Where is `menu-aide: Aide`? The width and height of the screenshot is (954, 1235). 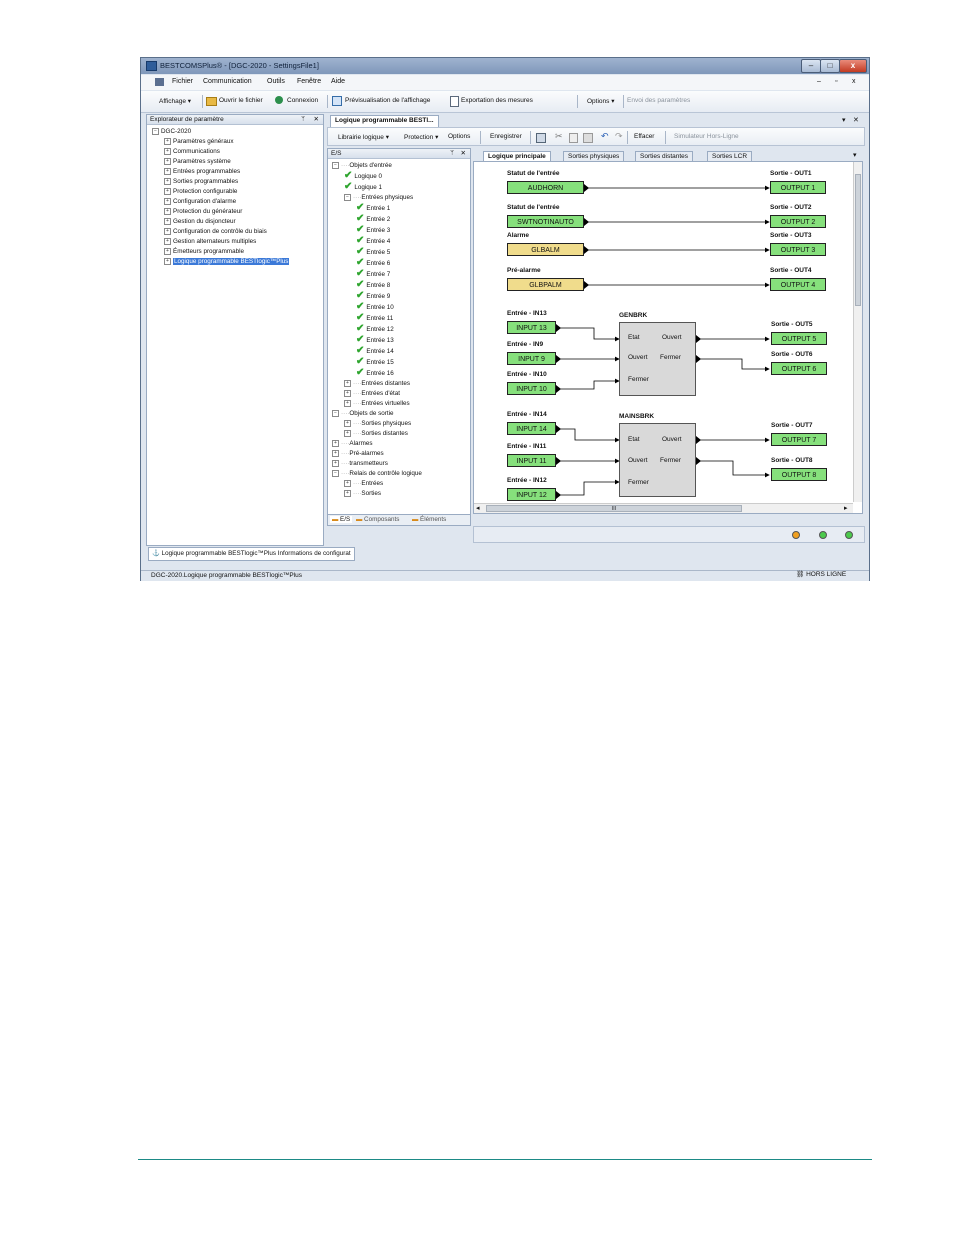
menu-aide: Aide is located at coordinates (338, 81).